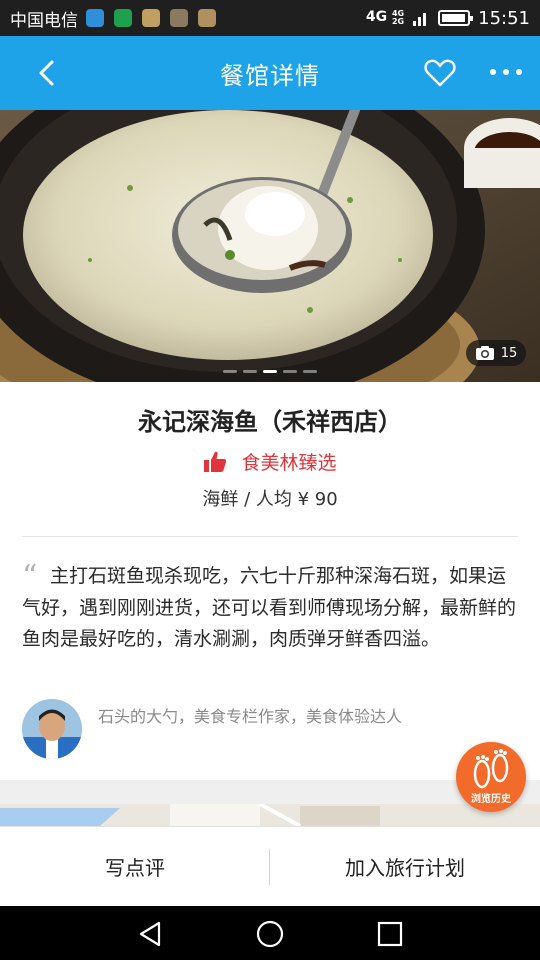 The width and height of the screenshot is (540, 960). What do you see at coordinates (484, 353) in the screenshot?
I see `camera-icon` at bounding box center [484, 353].